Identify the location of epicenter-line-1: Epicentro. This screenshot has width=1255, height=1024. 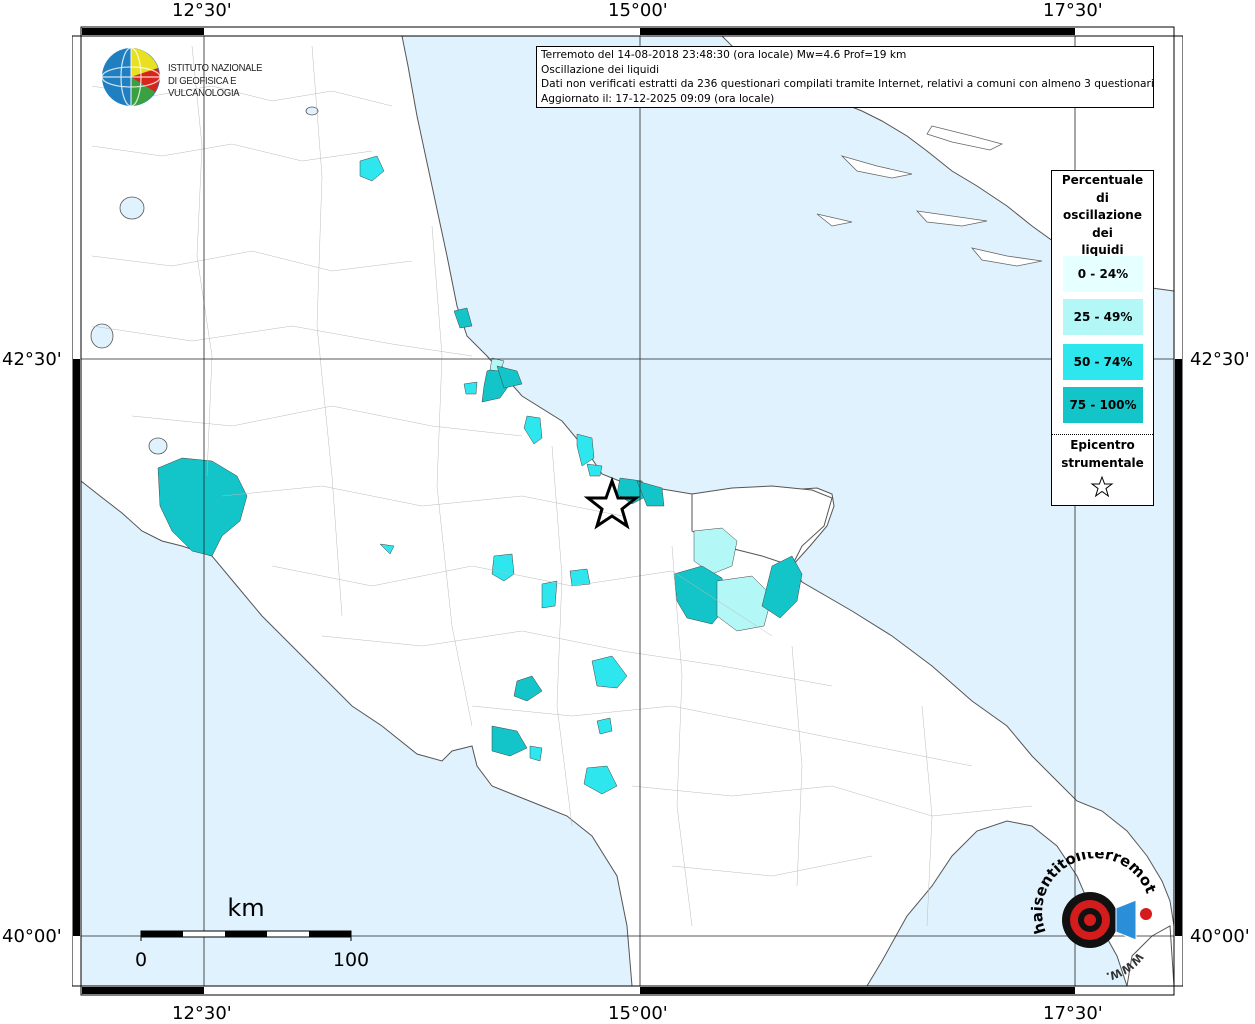
(1102, 445).